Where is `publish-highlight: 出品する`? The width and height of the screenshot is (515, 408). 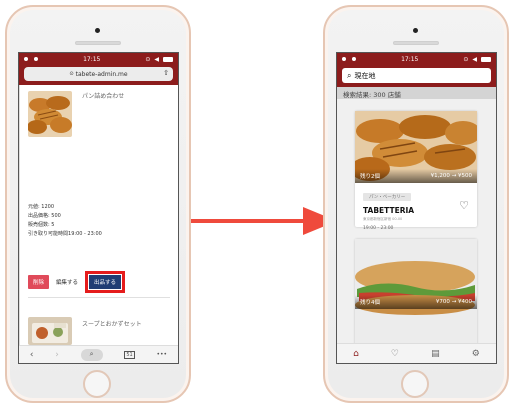
publish-highlight: 出品する is located at coordinates (105, 282).